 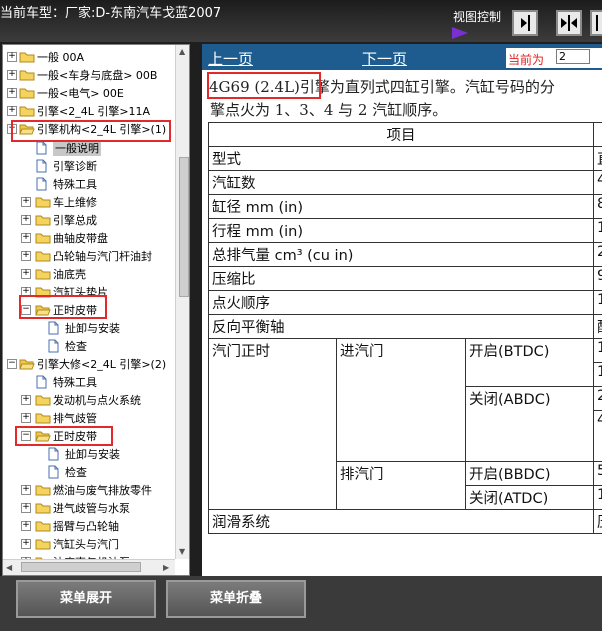 I want to click on tree-node-label: 引擎机构<2_4L 引擎>(1), so click(x=102, y=129).